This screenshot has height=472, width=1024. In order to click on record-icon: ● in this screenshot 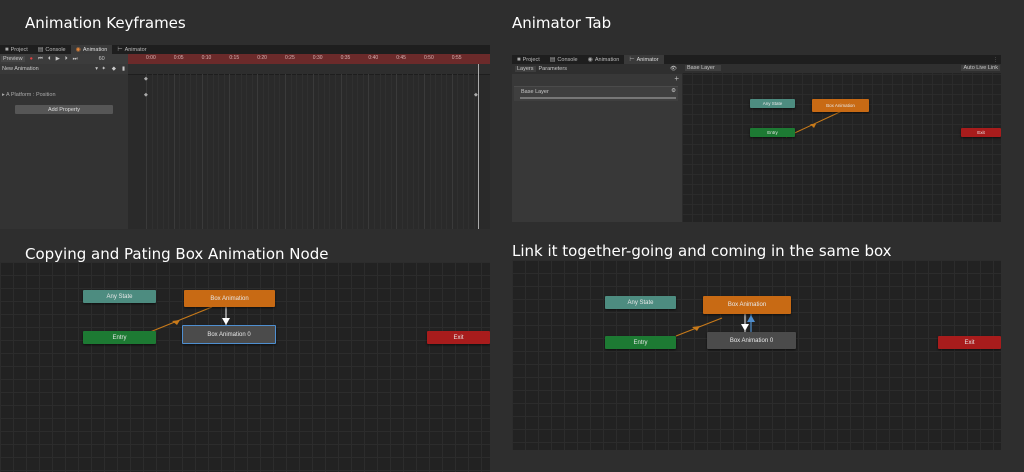, I will do `click(31, 59)`.